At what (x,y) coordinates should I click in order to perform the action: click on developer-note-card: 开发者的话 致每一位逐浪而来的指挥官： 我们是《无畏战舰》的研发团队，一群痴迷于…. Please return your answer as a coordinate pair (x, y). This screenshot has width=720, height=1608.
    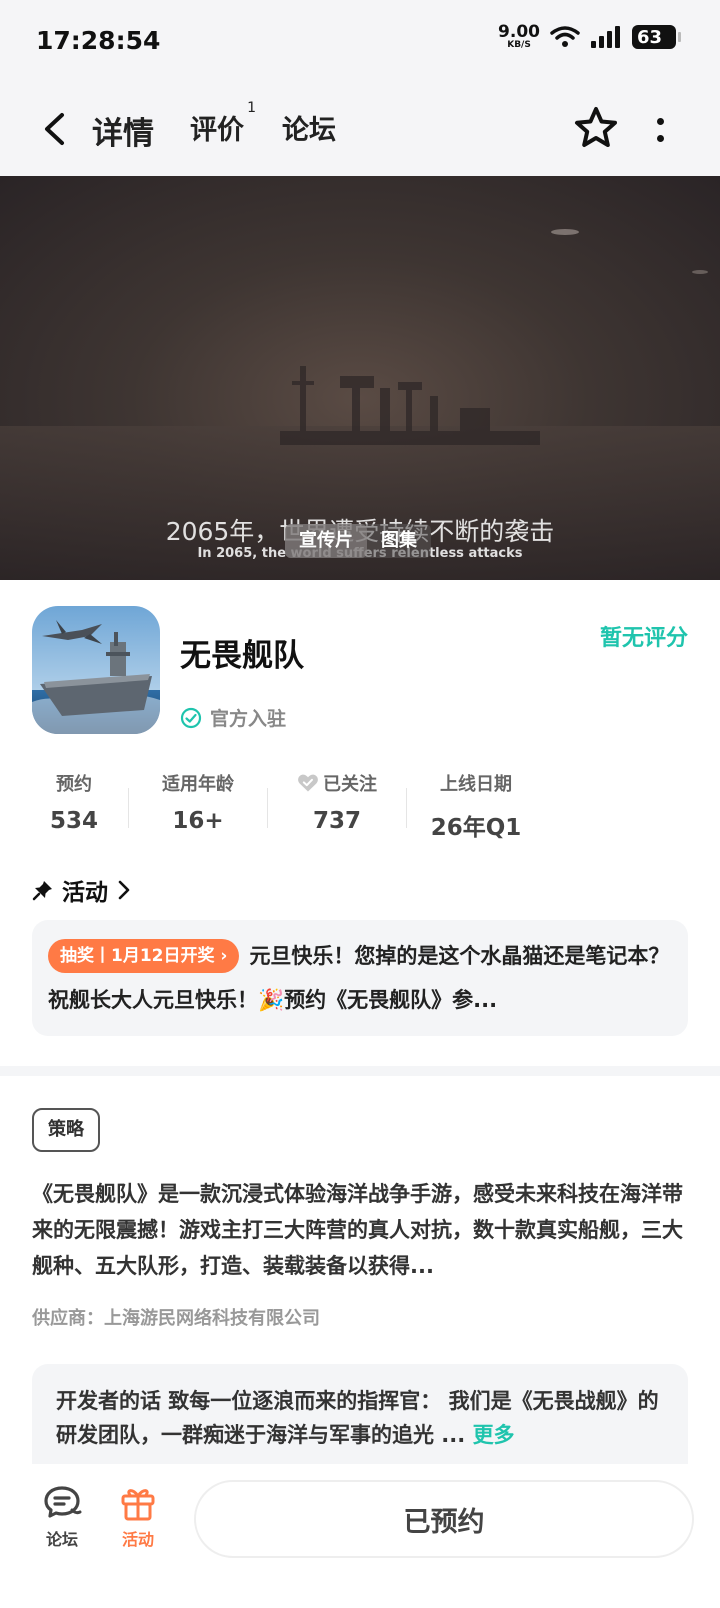
    Looking at the image, I should click on (360, 1414).